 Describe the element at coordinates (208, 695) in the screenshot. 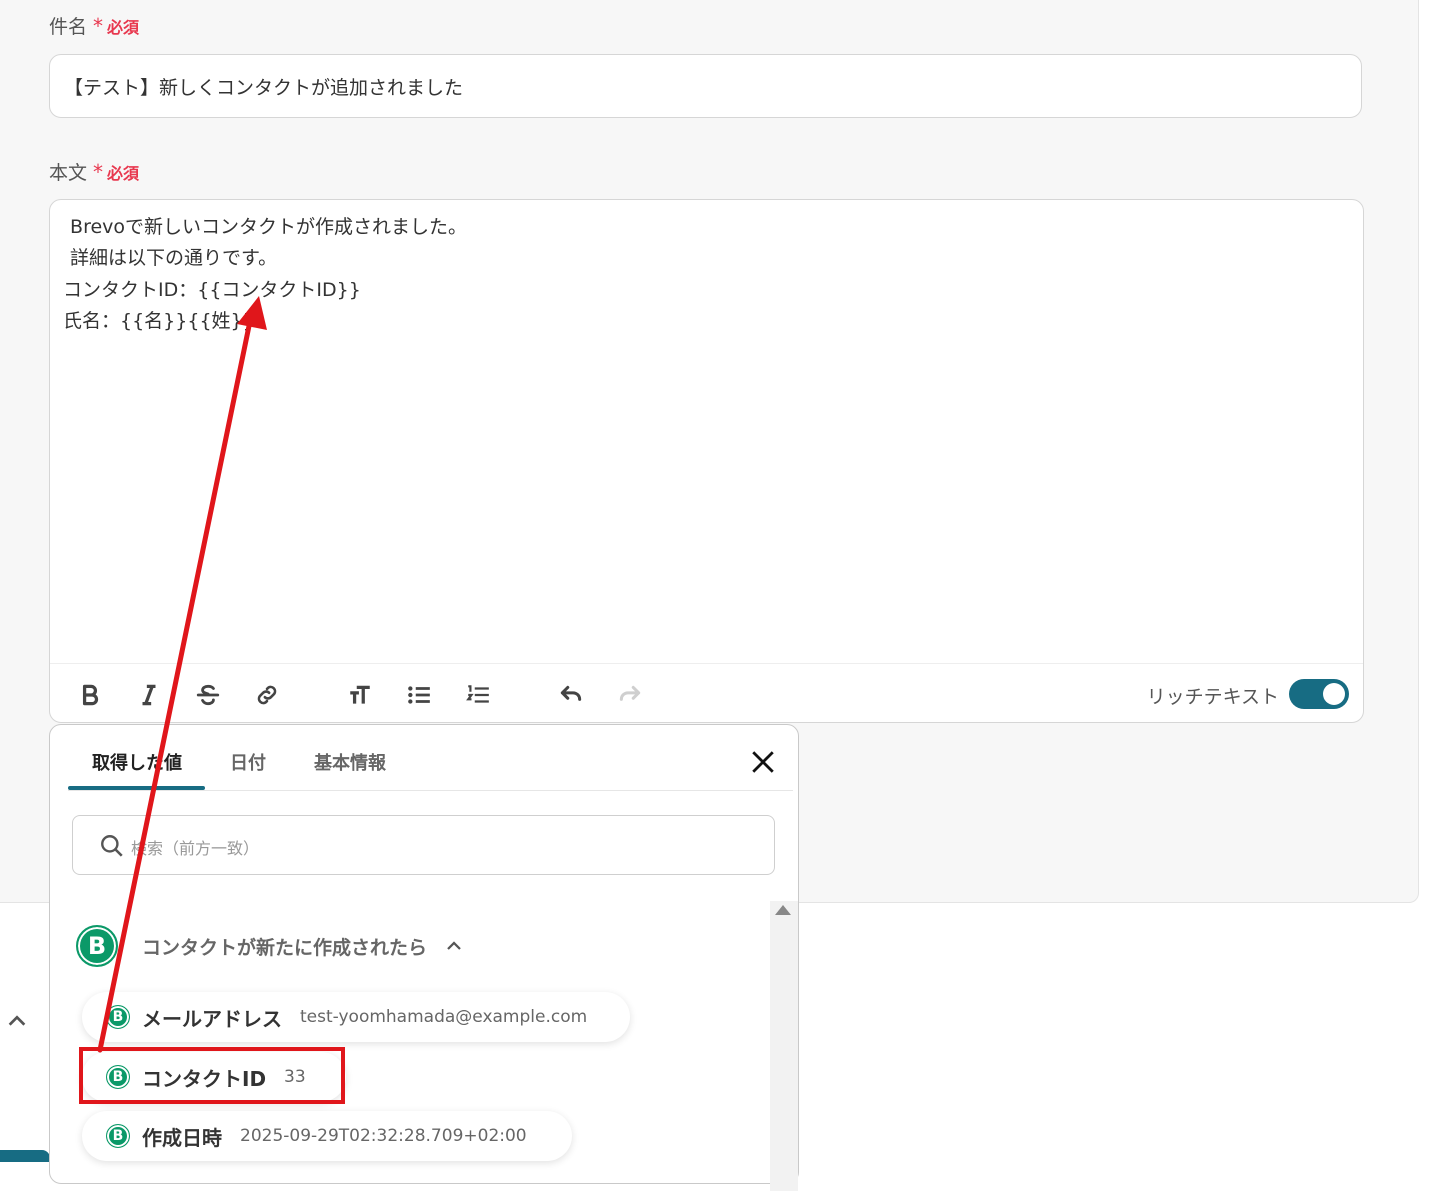

I see `strikethrough-icon` at that location.